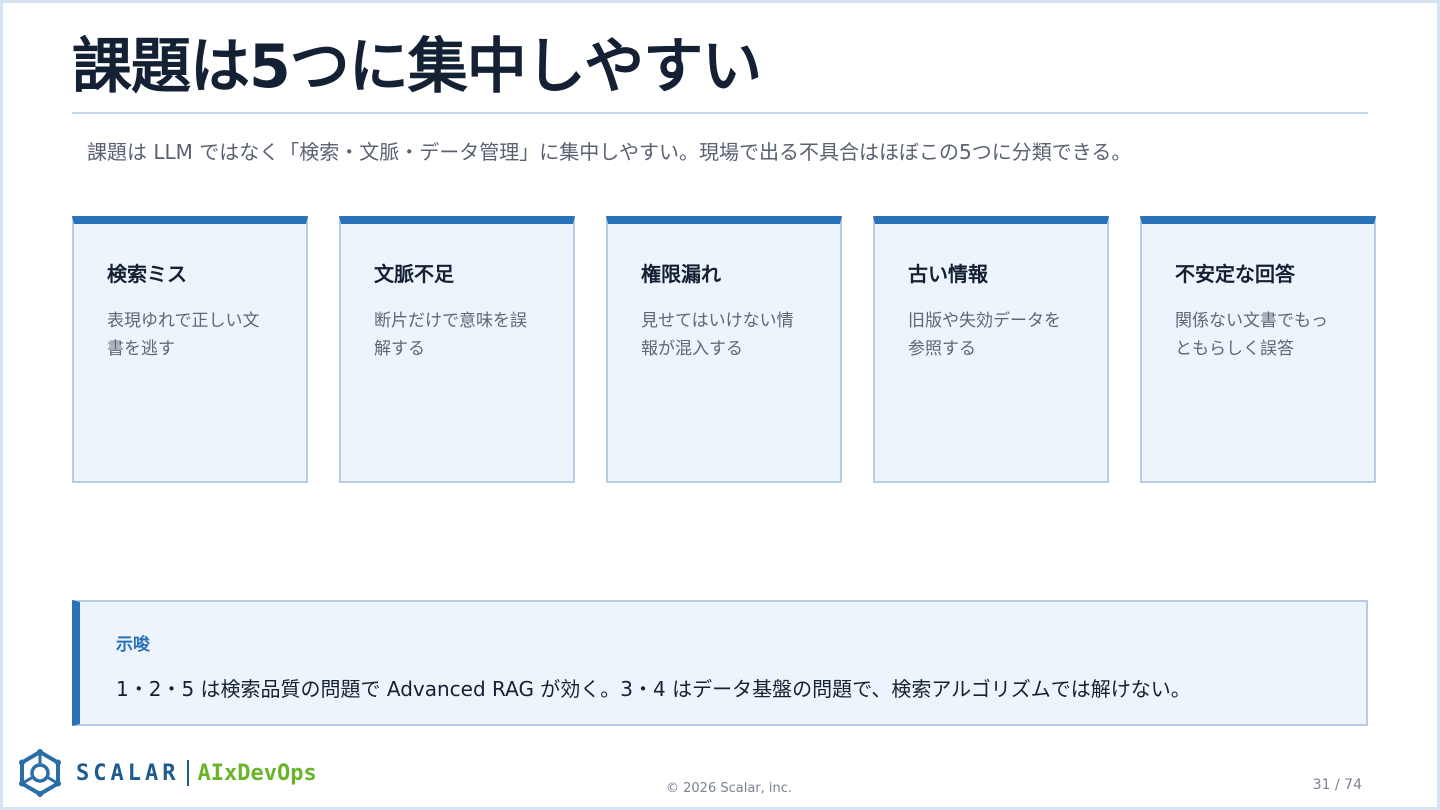 The image size is (1440, 810). What do you see at coordinates (128, 773) in the screenshot?
I see `brand-name: SCALAR` at bounding box center [128, 773].